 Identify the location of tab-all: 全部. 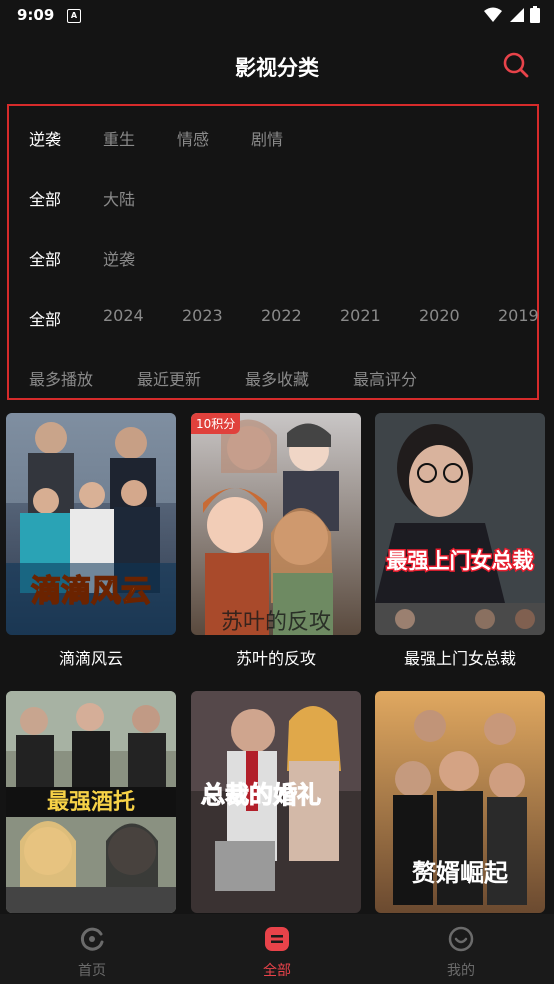
(277, 953).